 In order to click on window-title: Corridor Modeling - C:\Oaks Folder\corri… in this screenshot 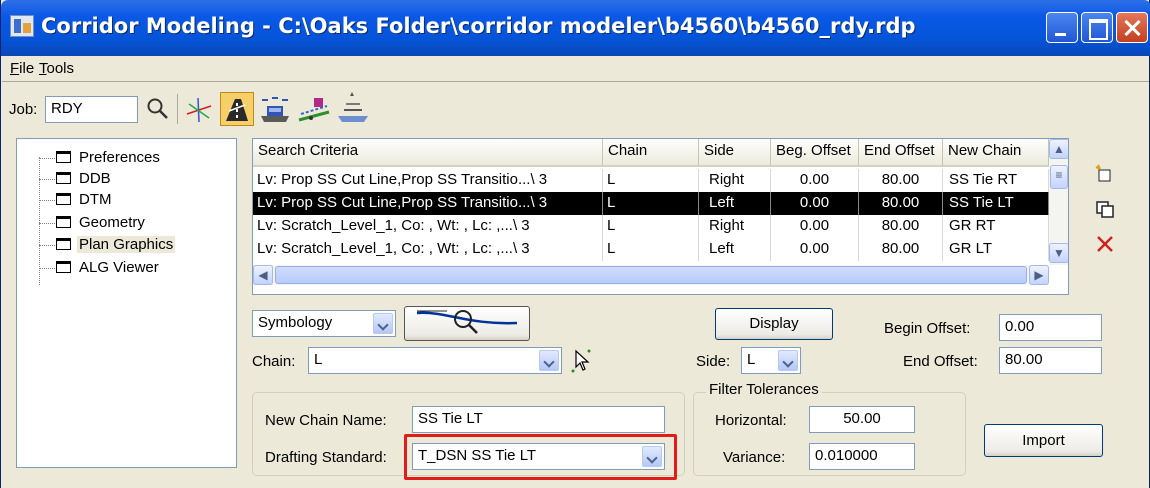, I will do `click(478, 26)`.